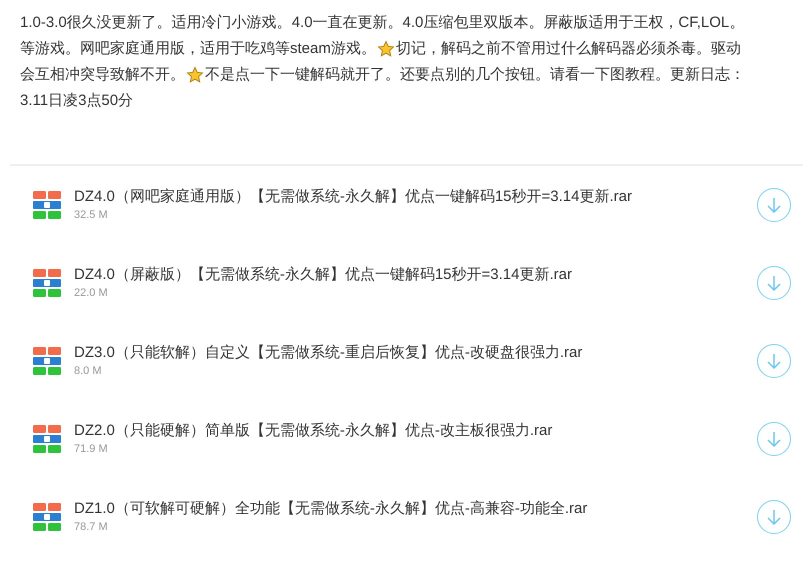  Describe the element at coordinates (415, 197) in the screenshot. I see `file-name: DZ4.0（网吧家庭通用版）【无需做系统-永久解】优点一键解码15秒开=3.14更新.rar` at that location.